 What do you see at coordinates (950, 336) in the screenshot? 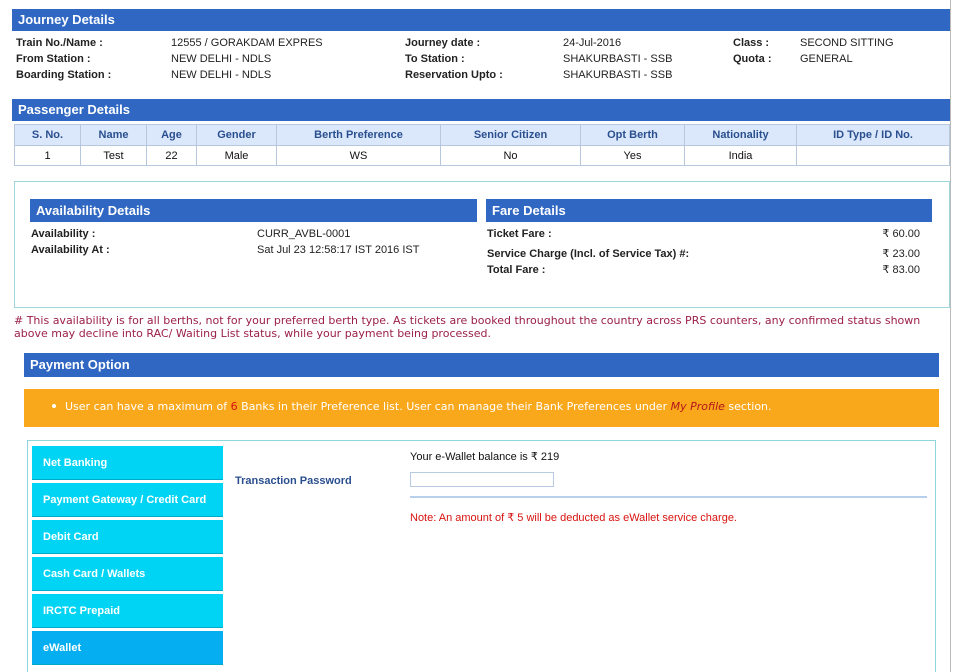
I see `frame-edge` at bounding box center [950, 336].